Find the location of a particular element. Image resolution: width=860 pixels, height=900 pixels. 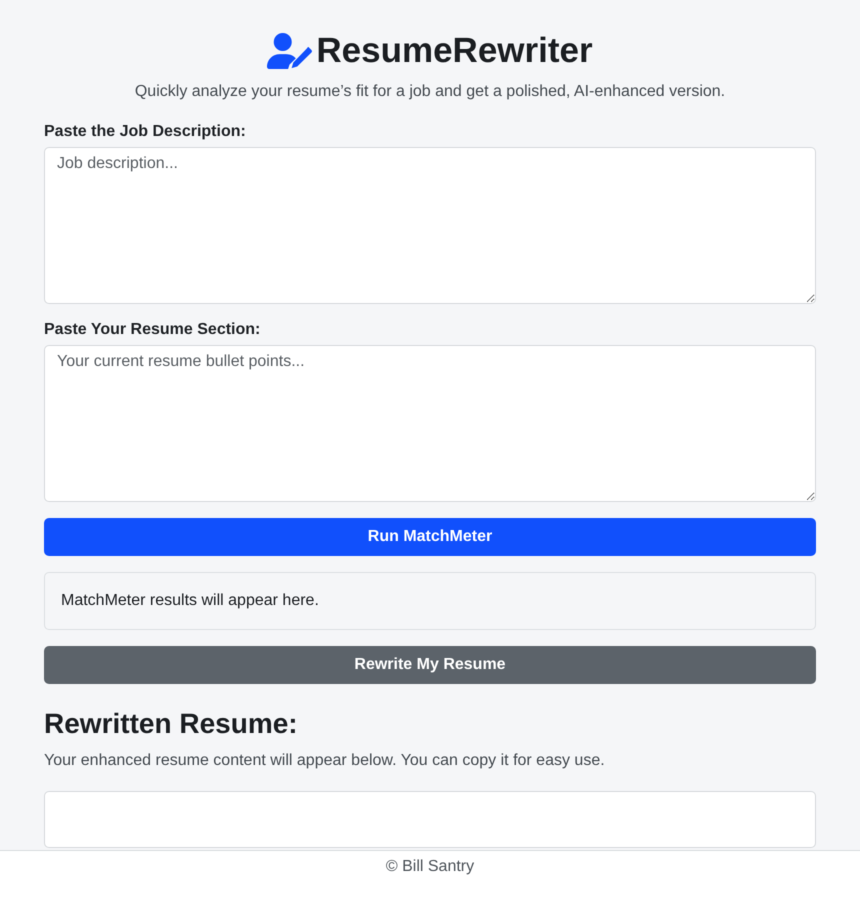

copyright-text: © Bill Santry is located at coordinates (430, 867).